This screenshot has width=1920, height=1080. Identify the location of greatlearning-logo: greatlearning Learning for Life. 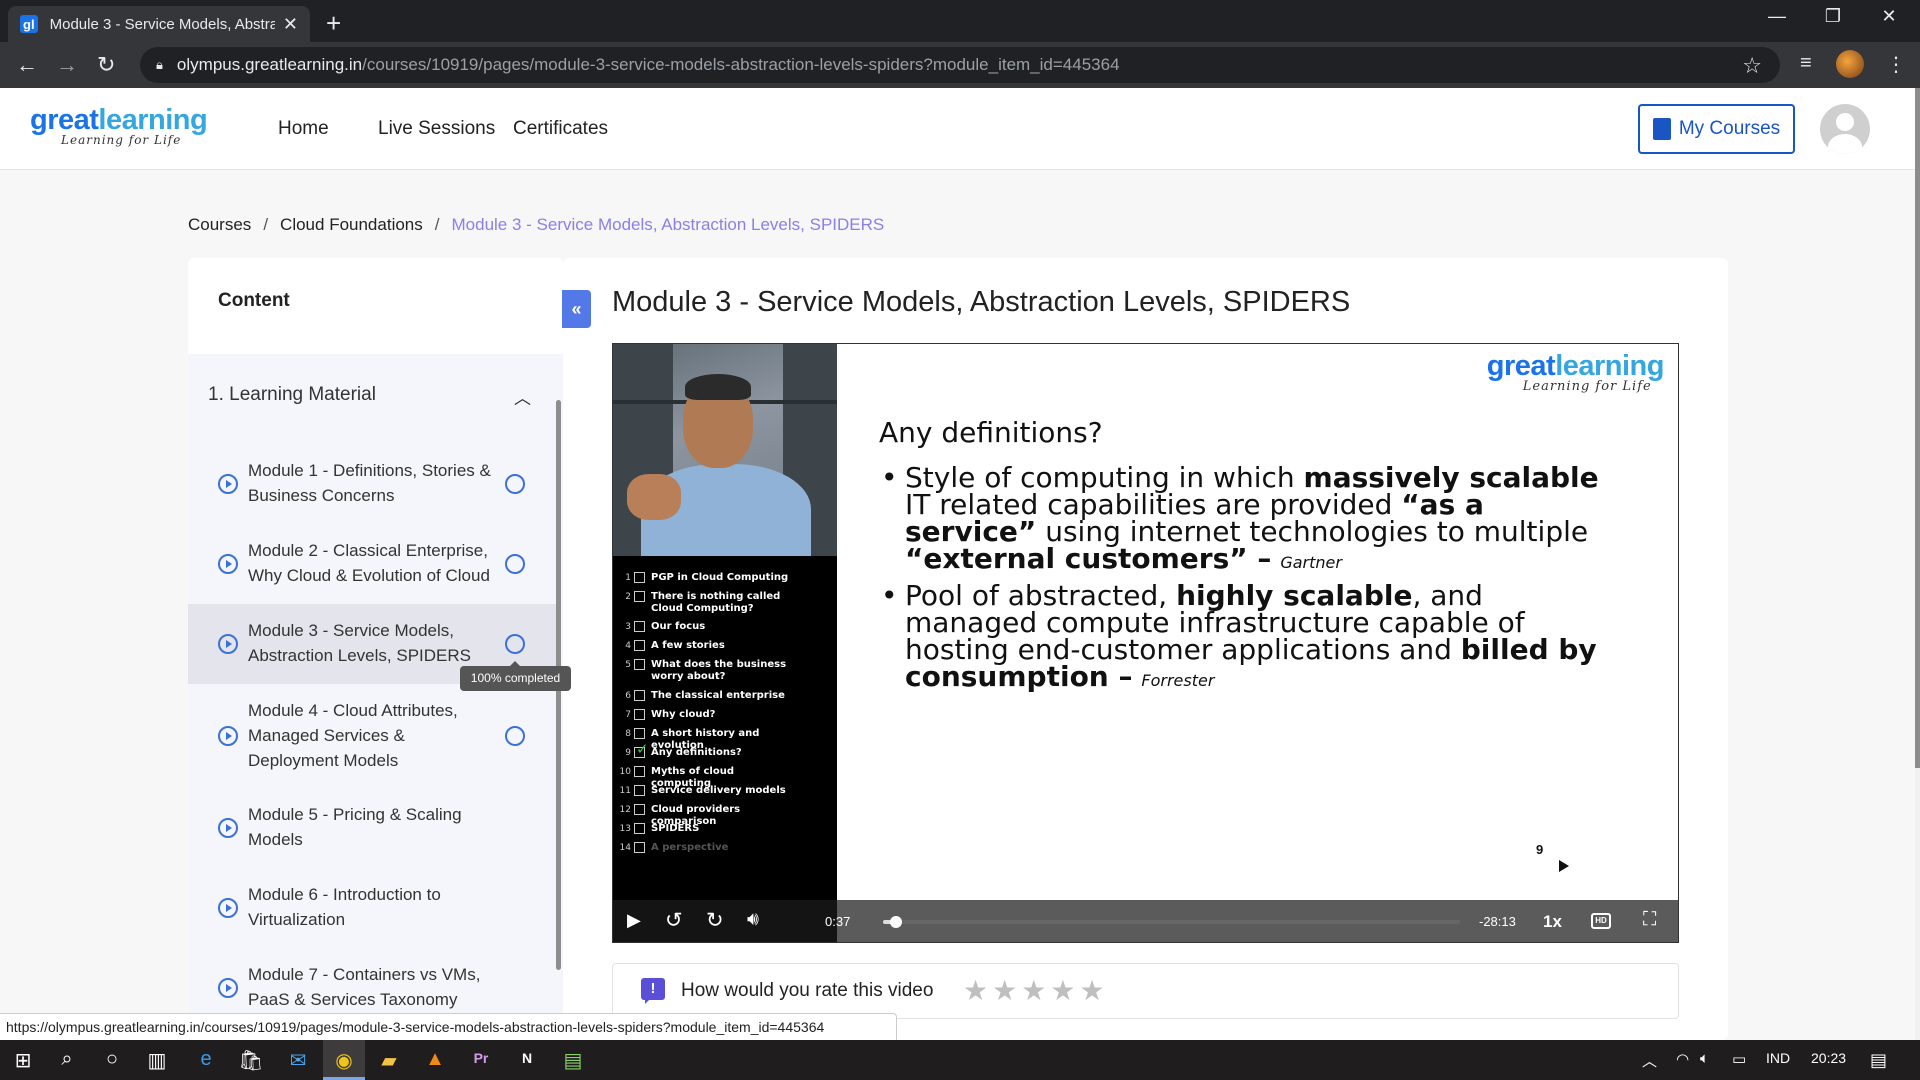
(119, 125).